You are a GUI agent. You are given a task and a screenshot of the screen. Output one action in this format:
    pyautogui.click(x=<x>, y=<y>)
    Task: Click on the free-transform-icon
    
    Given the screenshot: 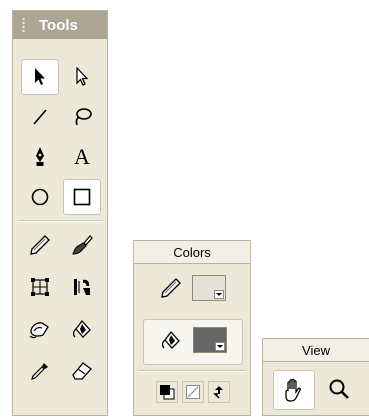 What is the action you would take?
    pyautogui.click(x=40, y=287)
    